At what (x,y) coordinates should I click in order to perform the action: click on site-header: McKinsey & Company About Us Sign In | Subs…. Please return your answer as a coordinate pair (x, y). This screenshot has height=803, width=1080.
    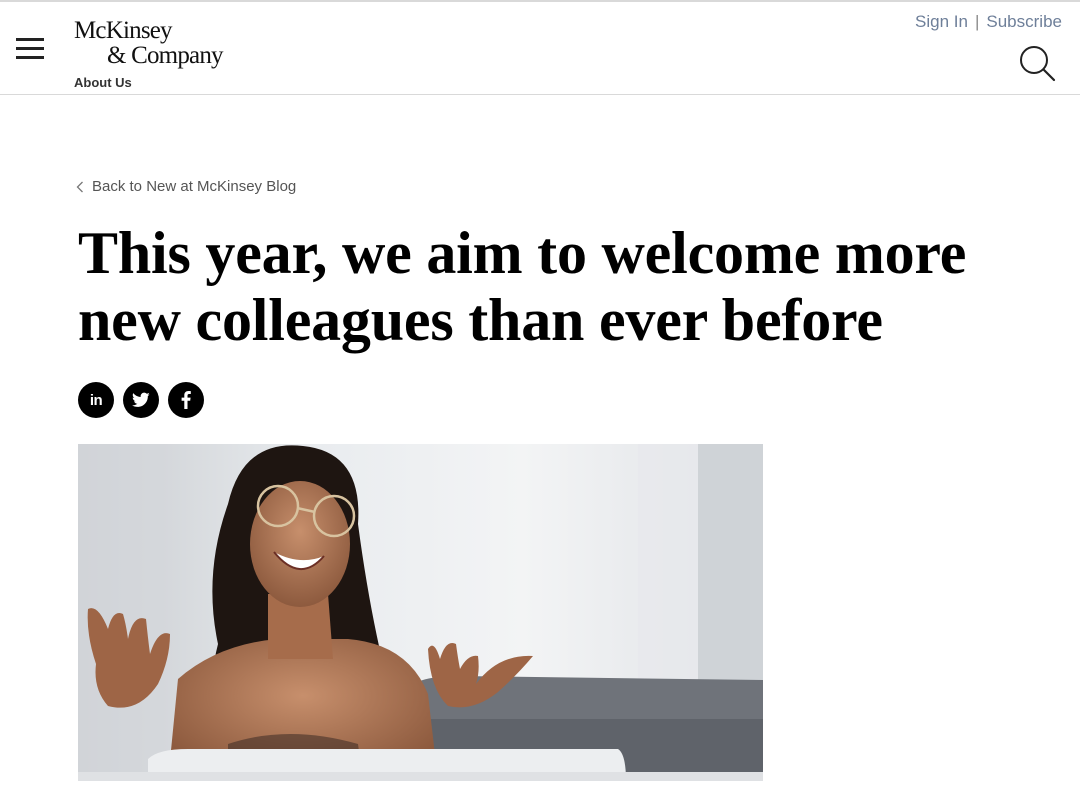
    Looking at the image, I should click on (540, 47).